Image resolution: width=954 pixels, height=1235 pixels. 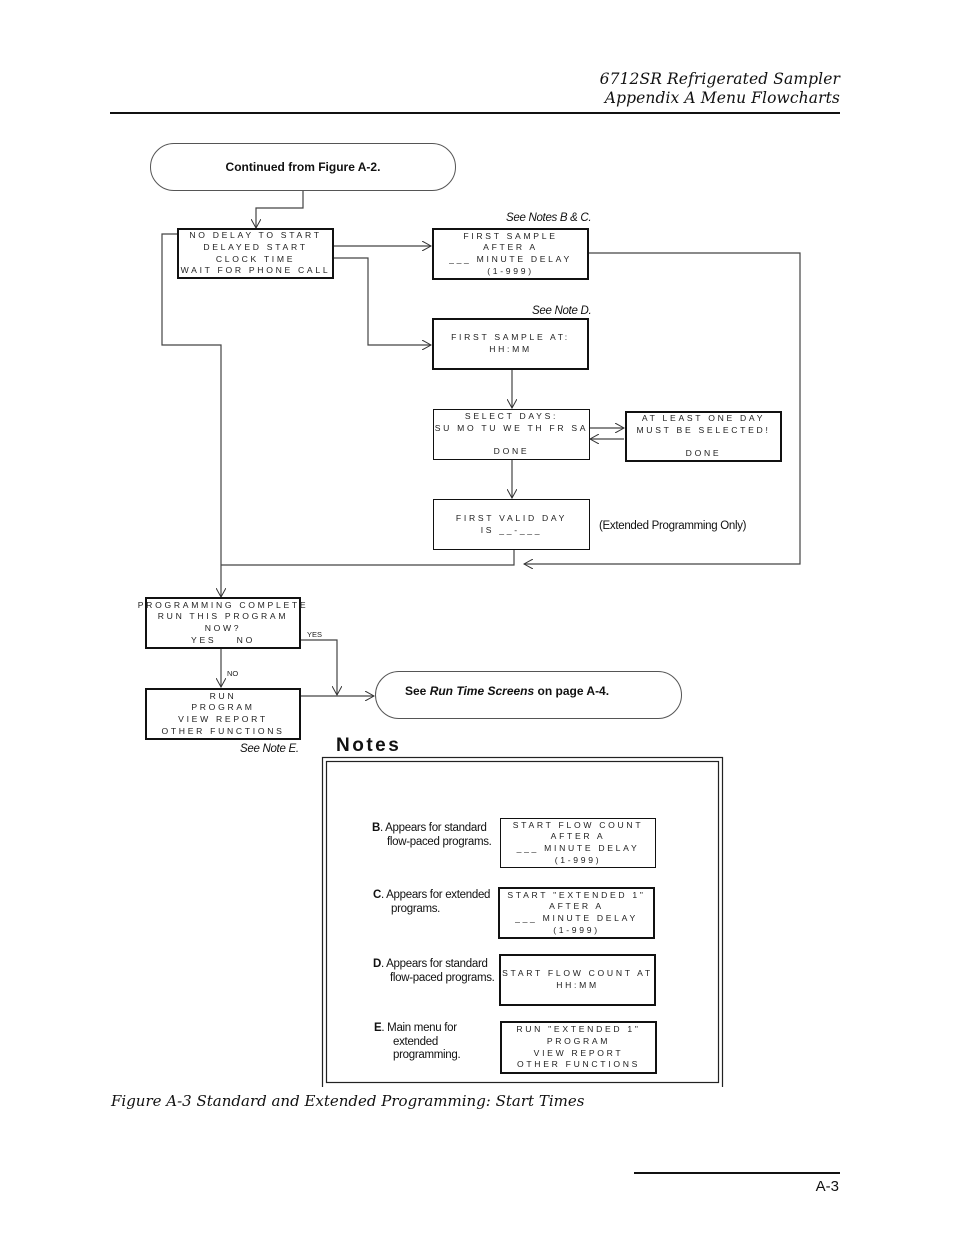 I want to click on screen-at-least-one-day: AT LEAST ONE DAY MUST BE SELECTED! DONE, so click(x=703, y=436).